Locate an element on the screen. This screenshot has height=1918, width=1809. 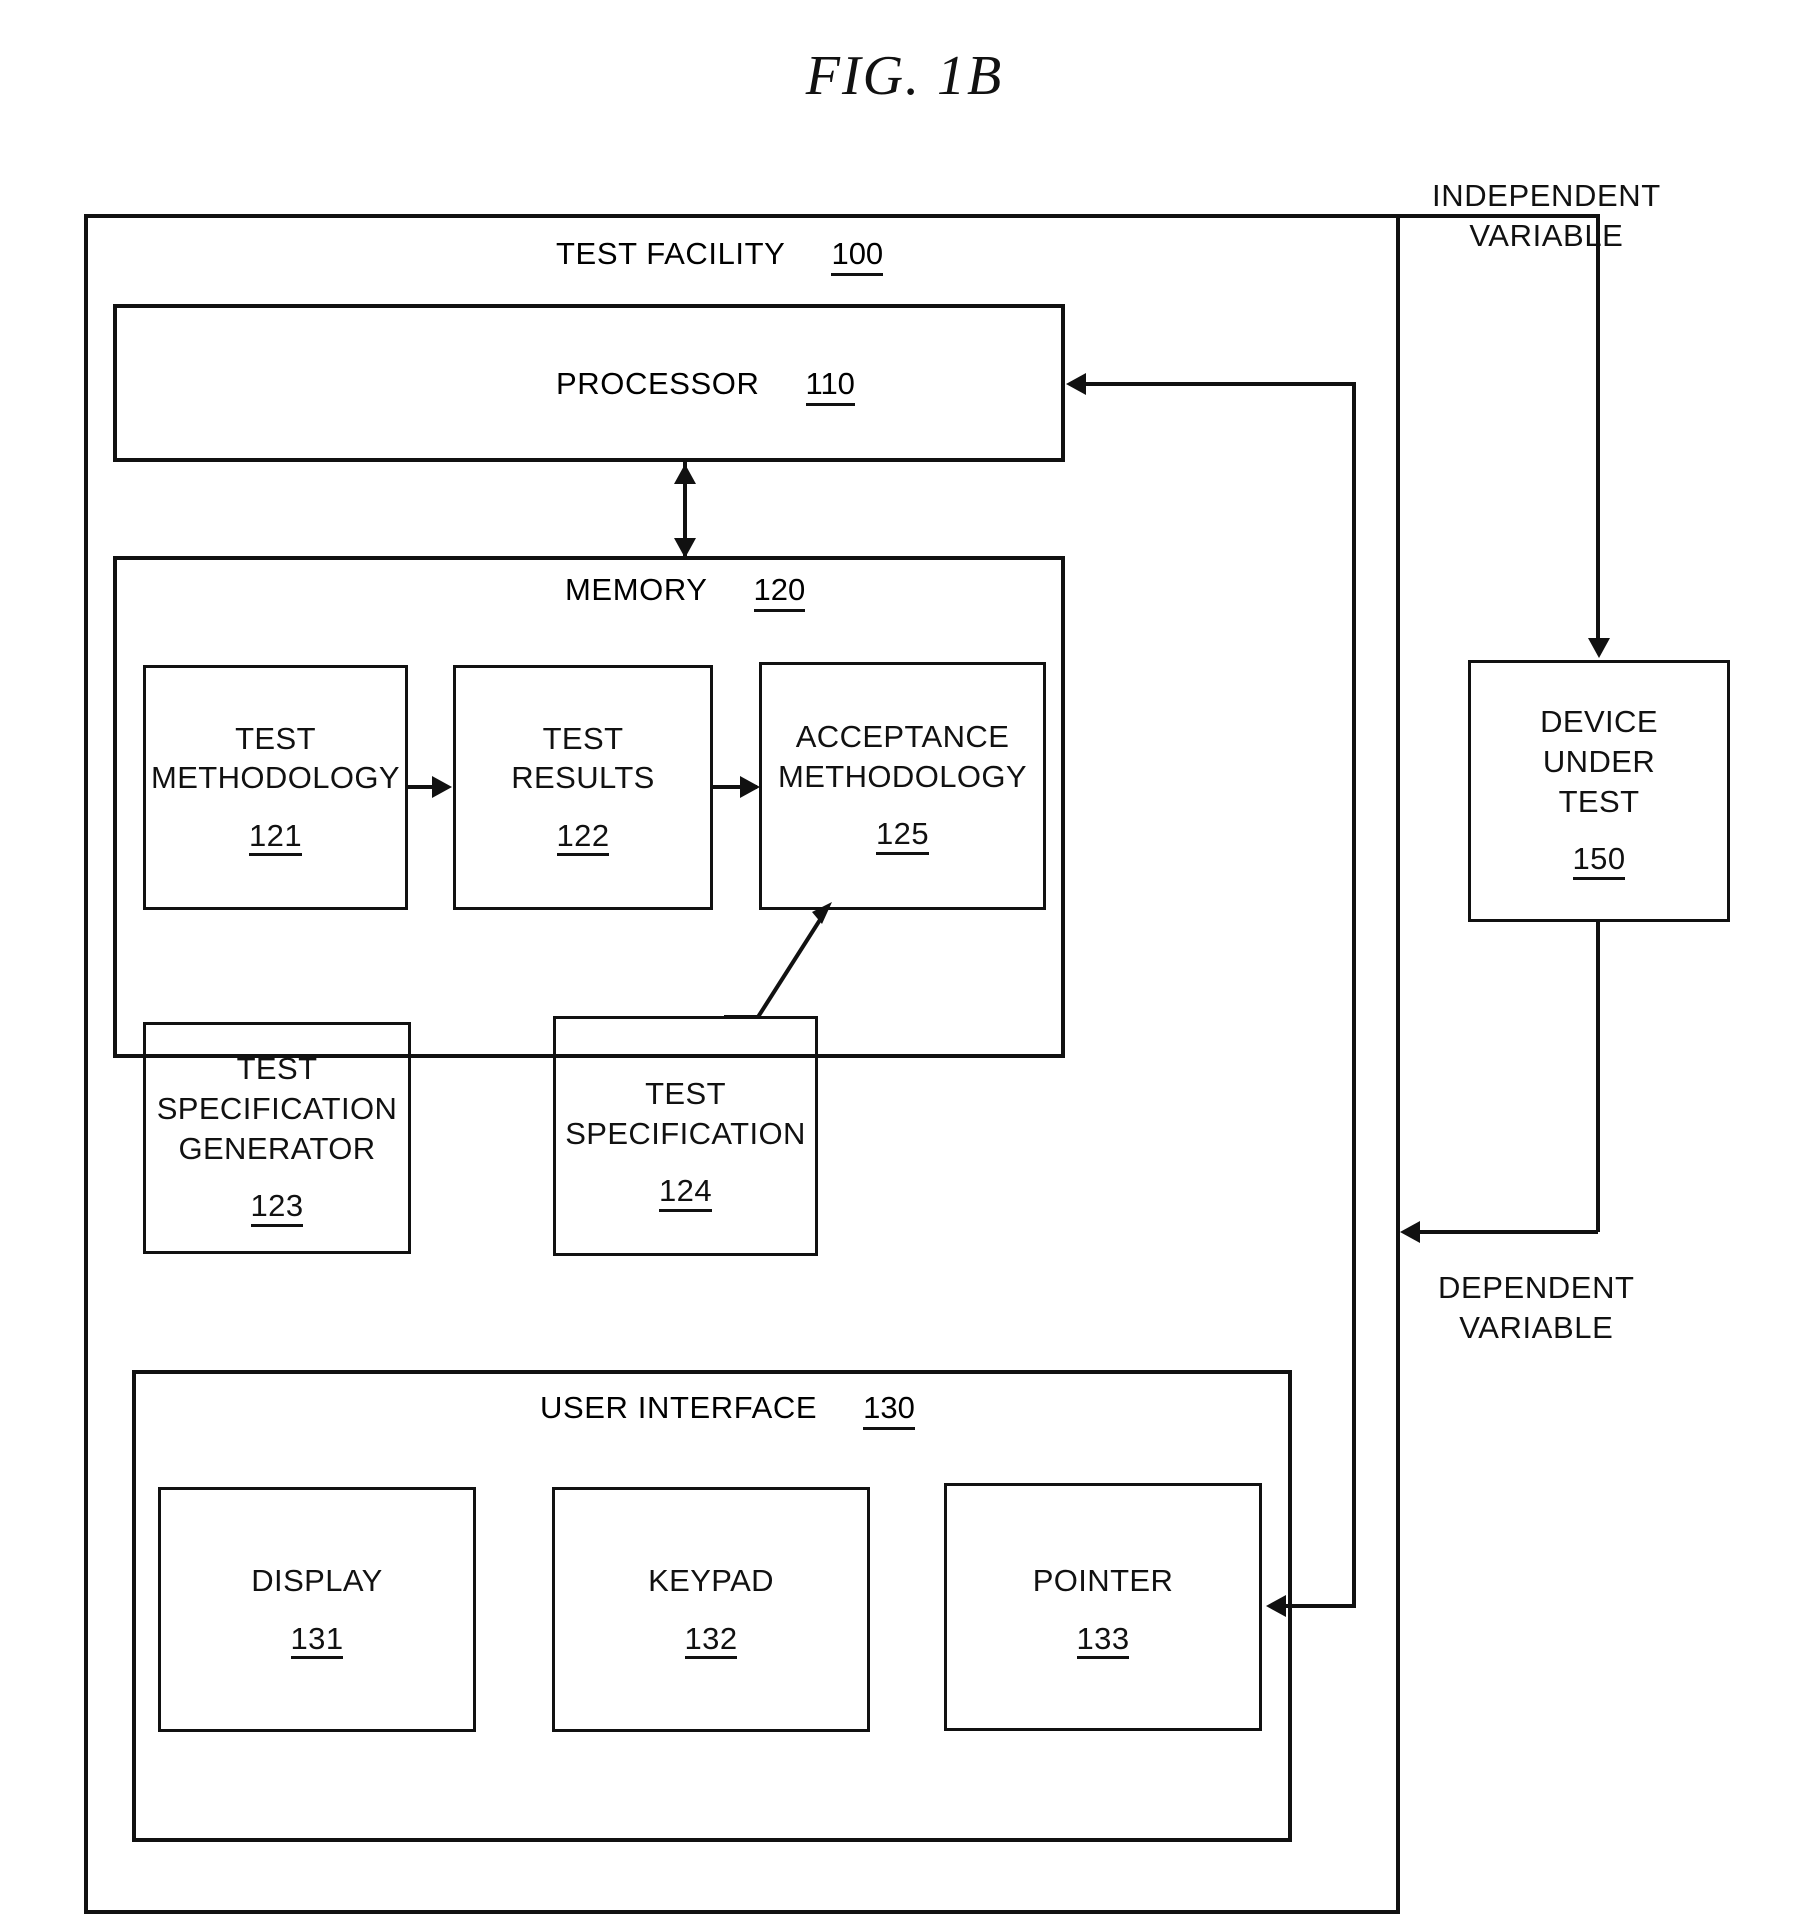
independent-variable-arrow-icon is located at coordinates (1599, 648).